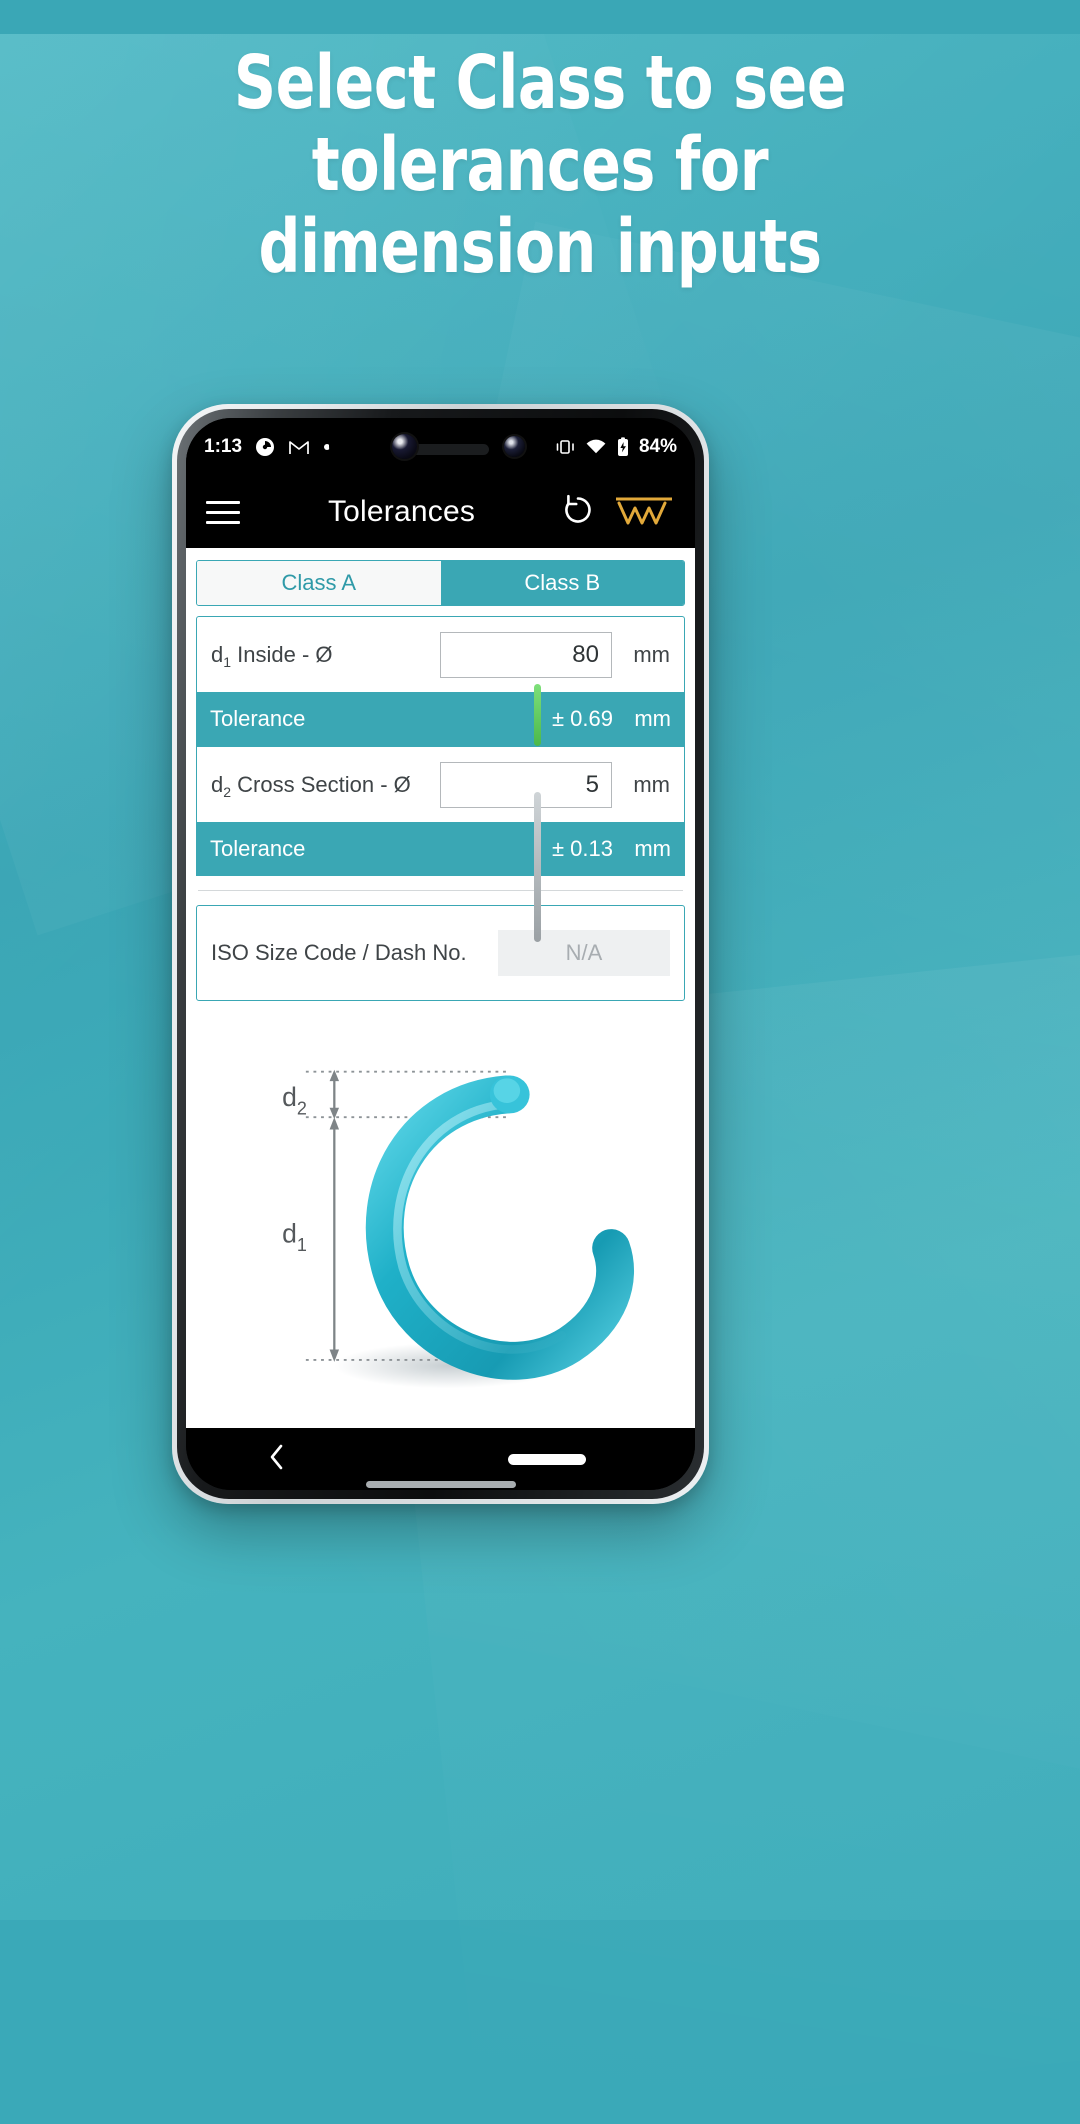 This screenshot has height=2124, width=1080. I want to click on diagram-label-d1-sub: 1, so click(302, 1245).